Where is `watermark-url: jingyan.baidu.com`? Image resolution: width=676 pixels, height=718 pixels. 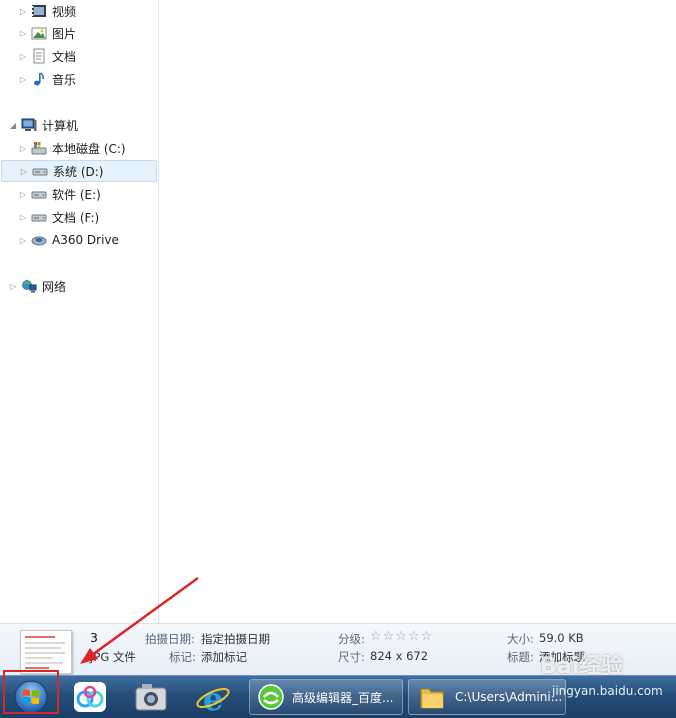 watermark-url: jingyan.baidu.com is located at coordinates (607, 691).